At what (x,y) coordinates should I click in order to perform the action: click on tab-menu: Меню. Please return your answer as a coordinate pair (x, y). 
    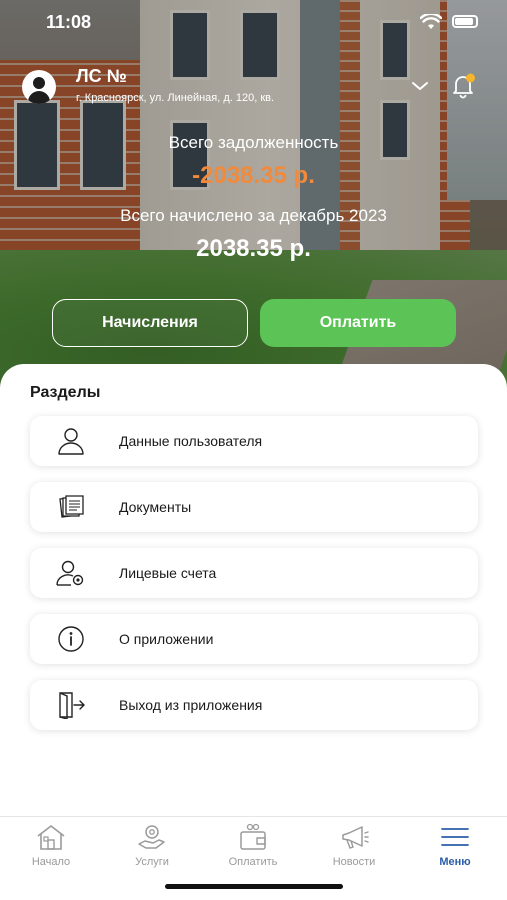
    Looking at the image, I should click on (455, 848).